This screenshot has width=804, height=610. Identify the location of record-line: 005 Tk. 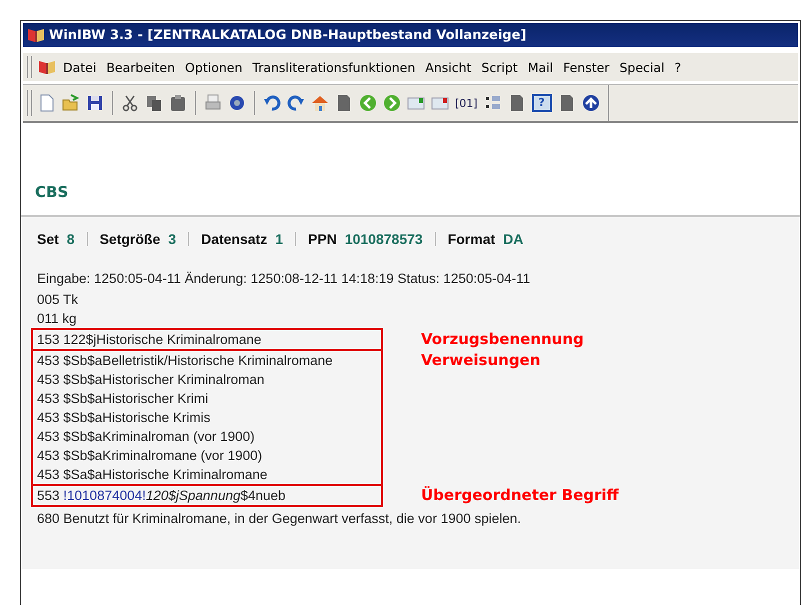
(57, 300).